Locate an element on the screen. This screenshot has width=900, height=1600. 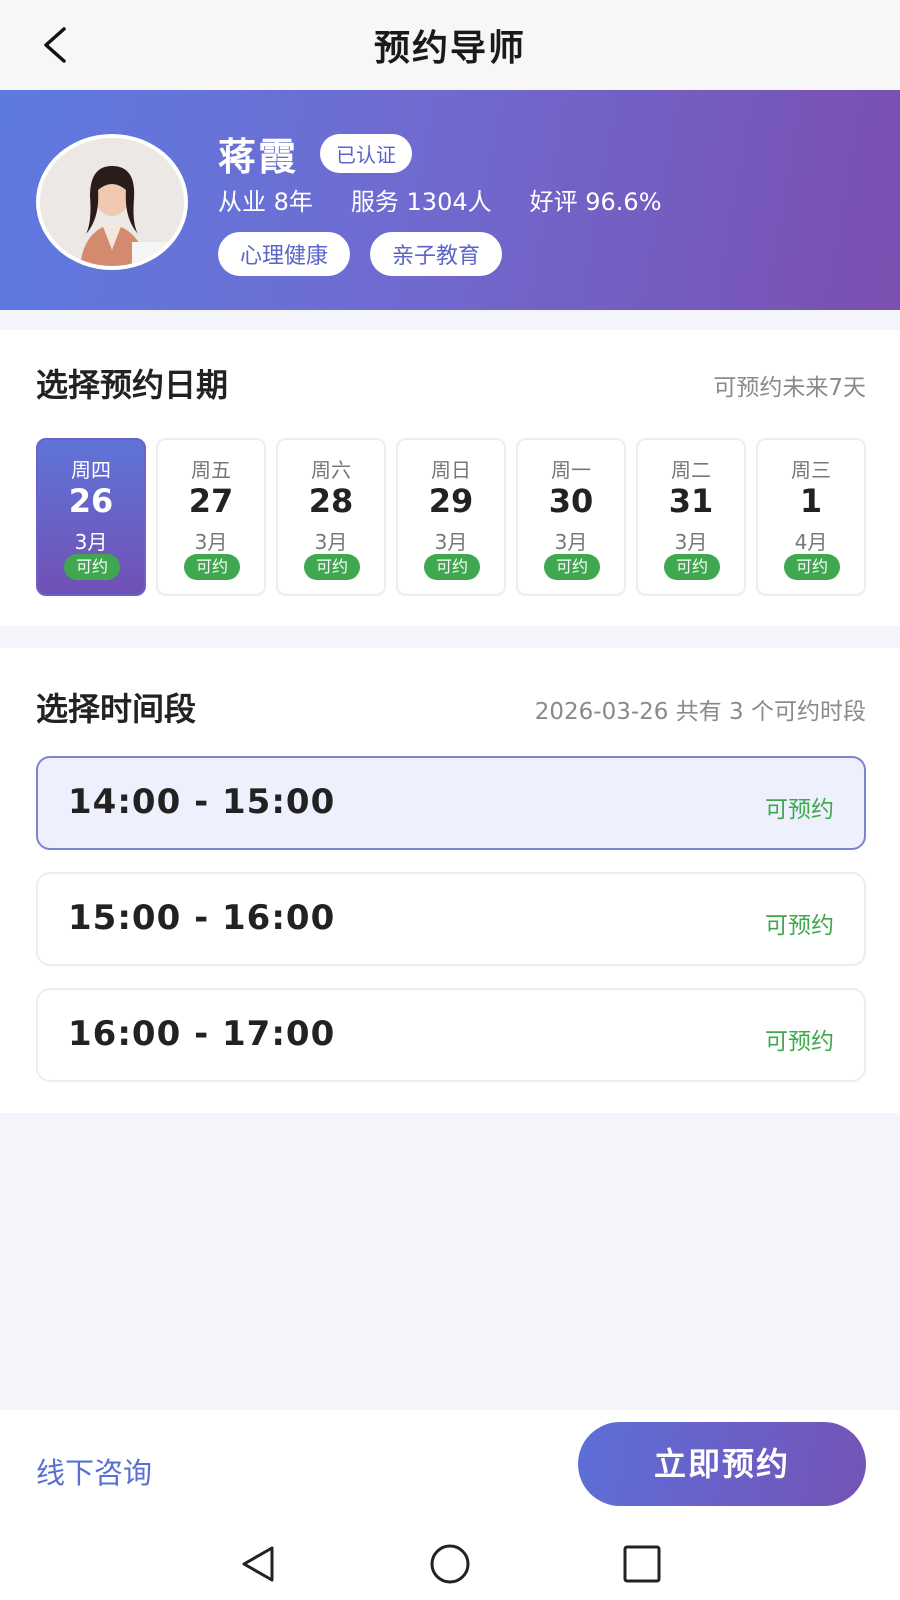
offline-consult-link: 线下咨询 is located at coordinates (94, 1471).